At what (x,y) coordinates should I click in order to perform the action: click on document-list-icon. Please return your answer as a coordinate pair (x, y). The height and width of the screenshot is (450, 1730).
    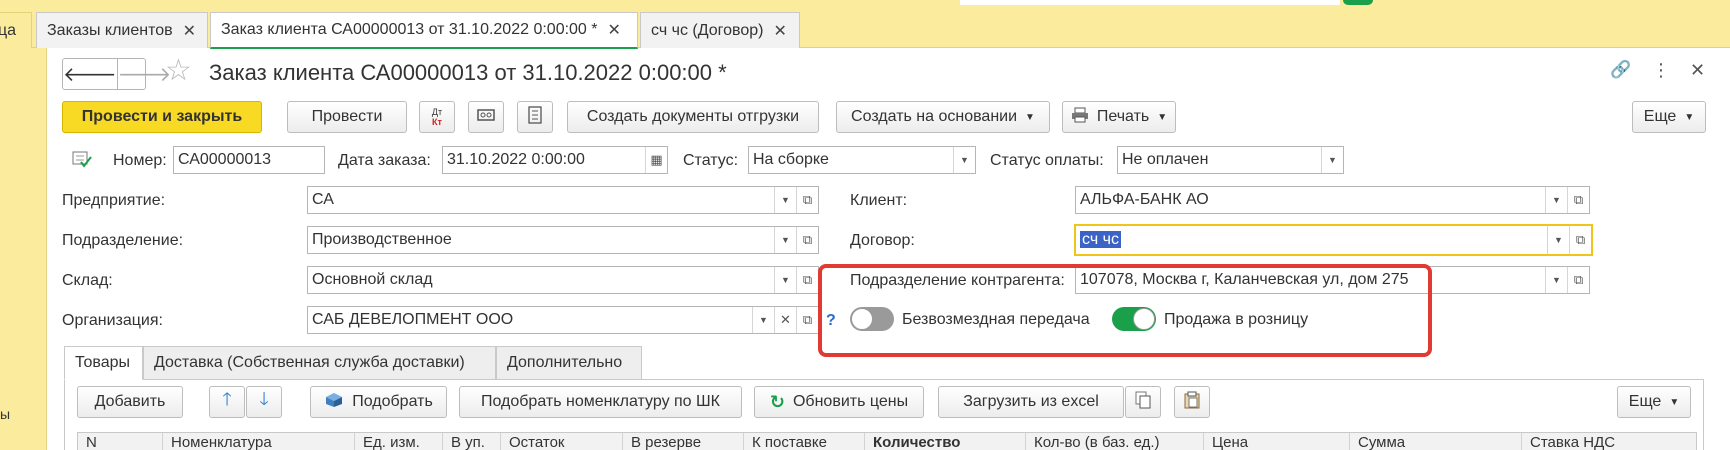
    Looking at the image, I should click on (535, 117).